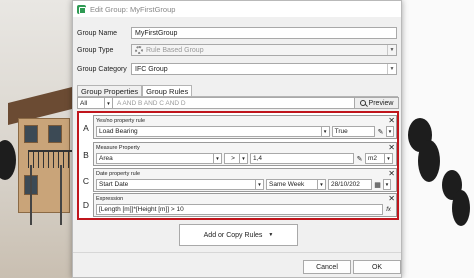 The image size is (474, 278). I want to click on group-name-value: MyFirstGroup, so click(156, 33).